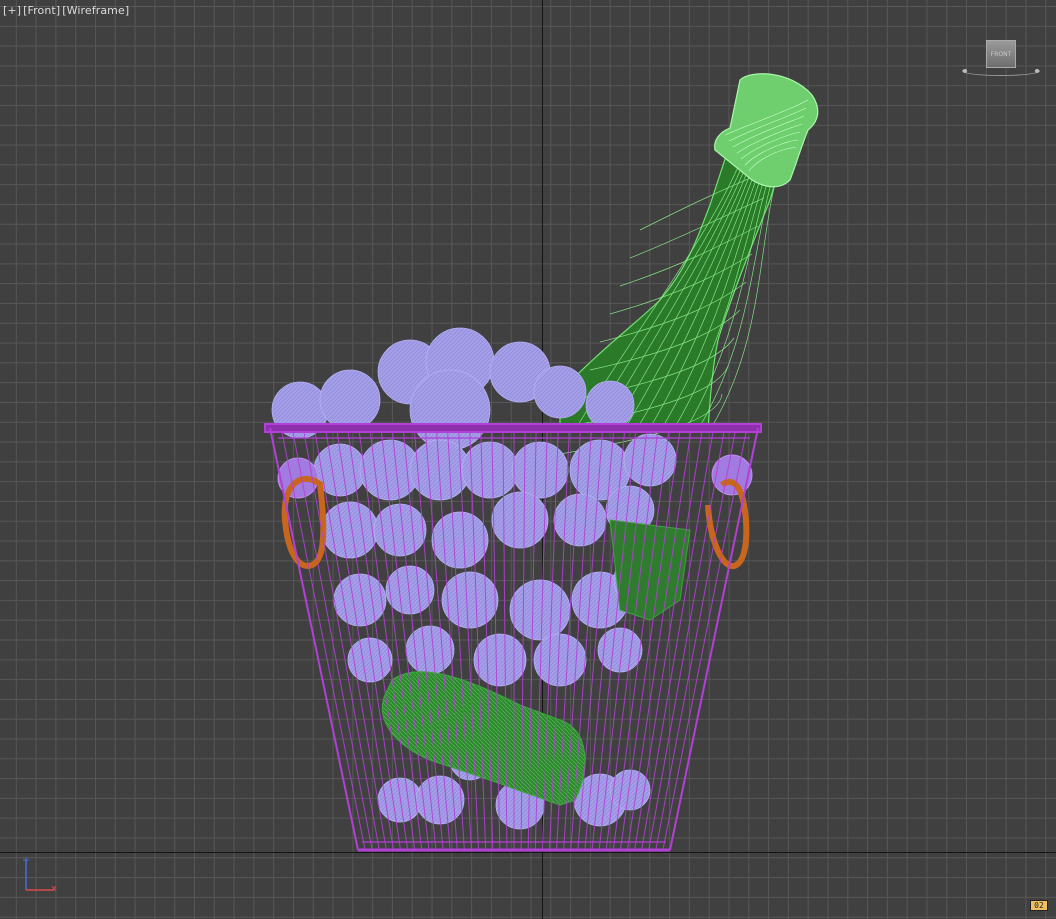 The width and height of the screenshot is (1056, 919). Describe the element at coordinates (1039, 905) in the screenshot. I see `viewport-counter-badge: 02` at that location.